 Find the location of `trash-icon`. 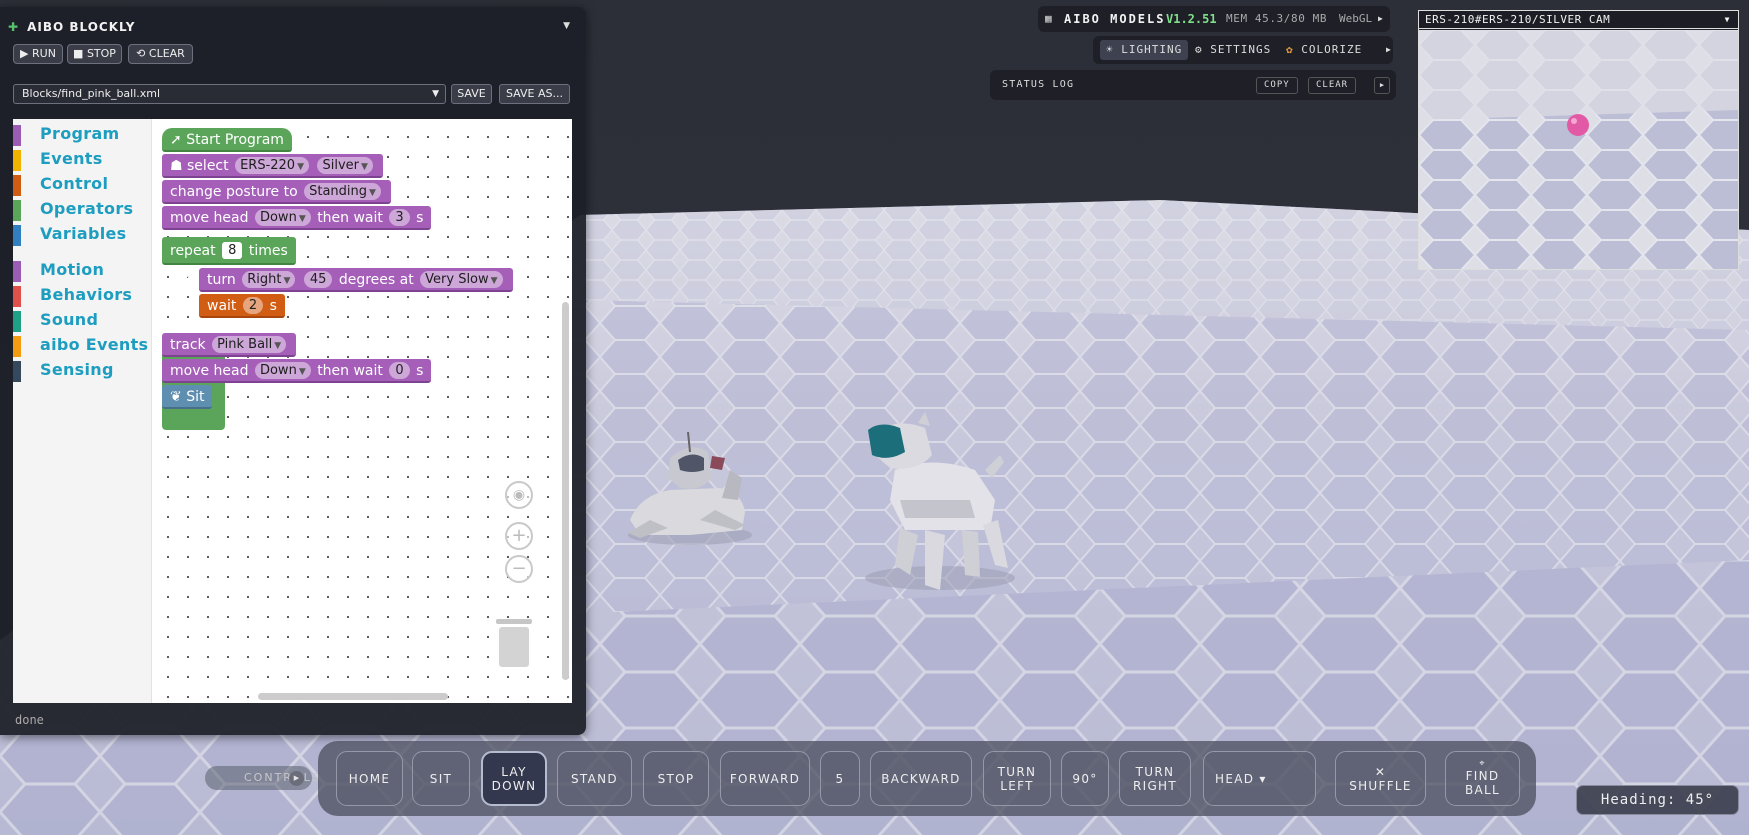

trash-icon is located at coordinates (514, 643).